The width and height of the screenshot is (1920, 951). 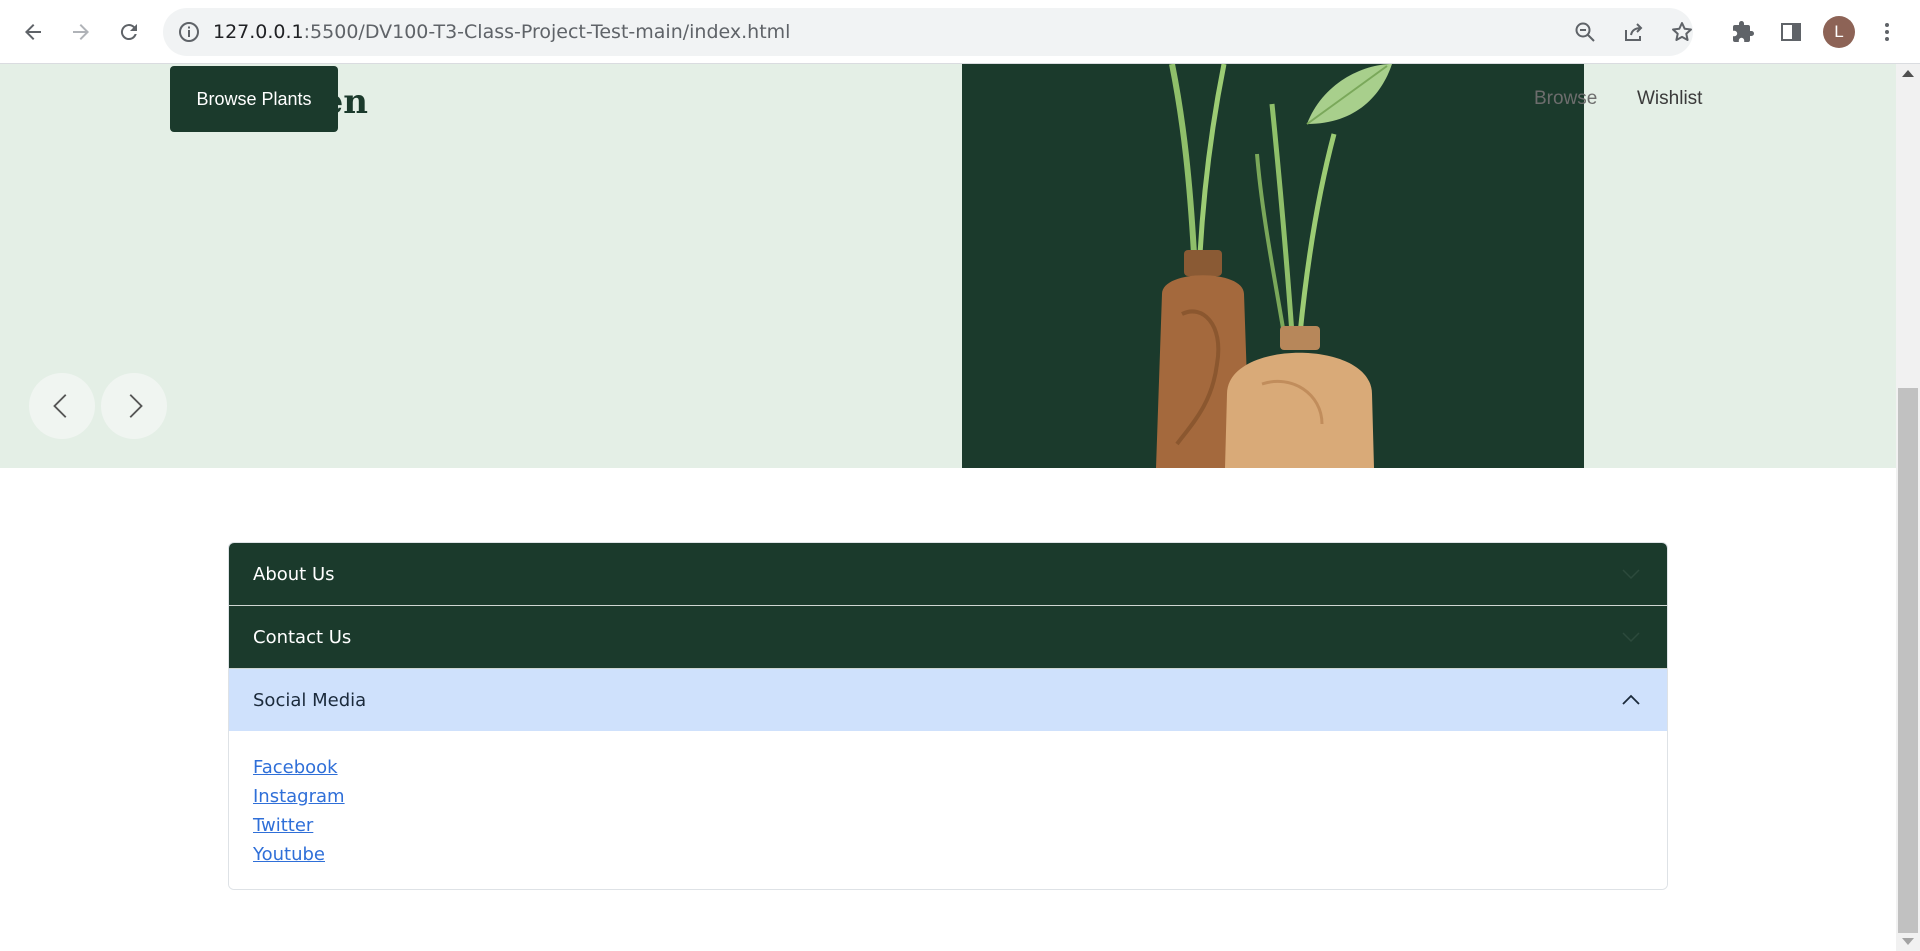 I want to click on extensions-icon, so click(x=1743, y=32).